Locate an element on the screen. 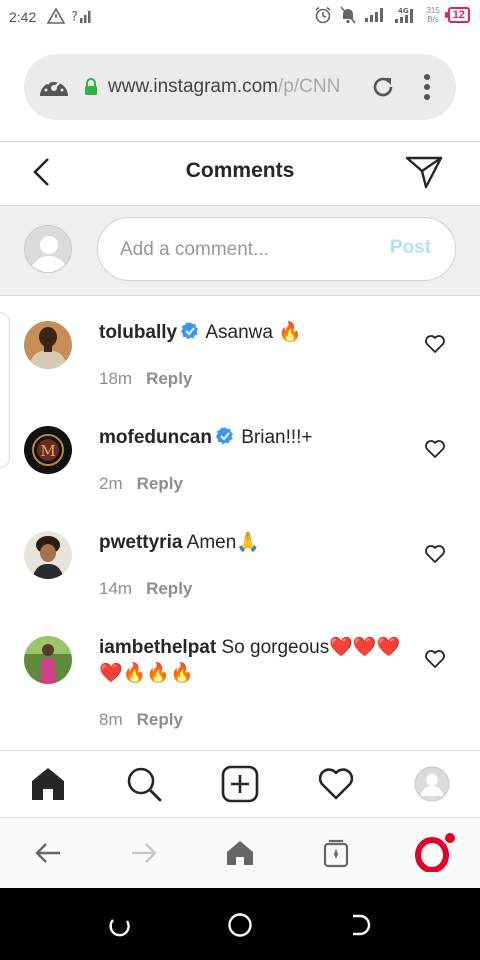 This screenshot has height=960, width=480. comment-meta: 8m Reply is located at coordinates (141, 720).